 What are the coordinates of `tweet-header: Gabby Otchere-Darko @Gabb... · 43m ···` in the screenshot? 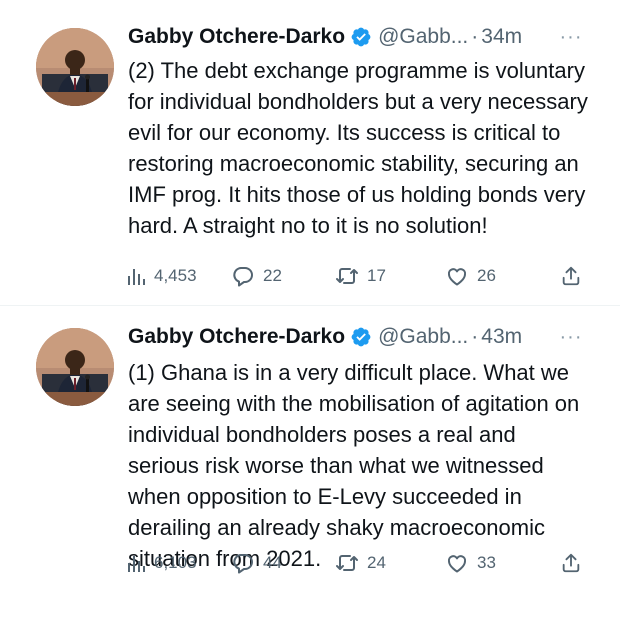 It's located at (356, 337).